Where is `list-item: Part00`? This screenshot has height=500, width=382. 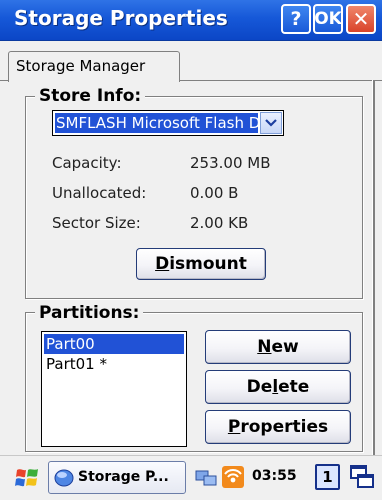 list-item: Part00 is located at coordinates (114, 344).